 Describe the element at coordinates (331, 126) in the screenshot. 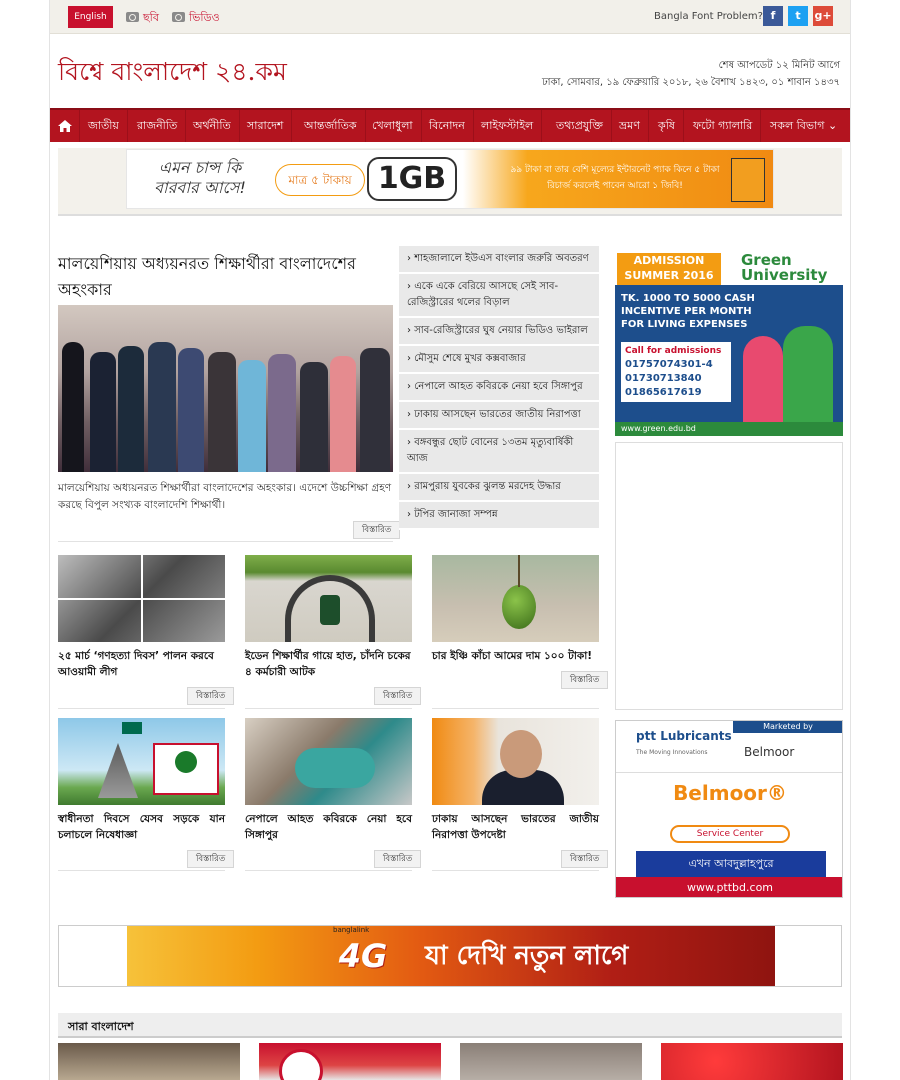

I see `nav-item-international: আন্তর্জাতিক` at that location.